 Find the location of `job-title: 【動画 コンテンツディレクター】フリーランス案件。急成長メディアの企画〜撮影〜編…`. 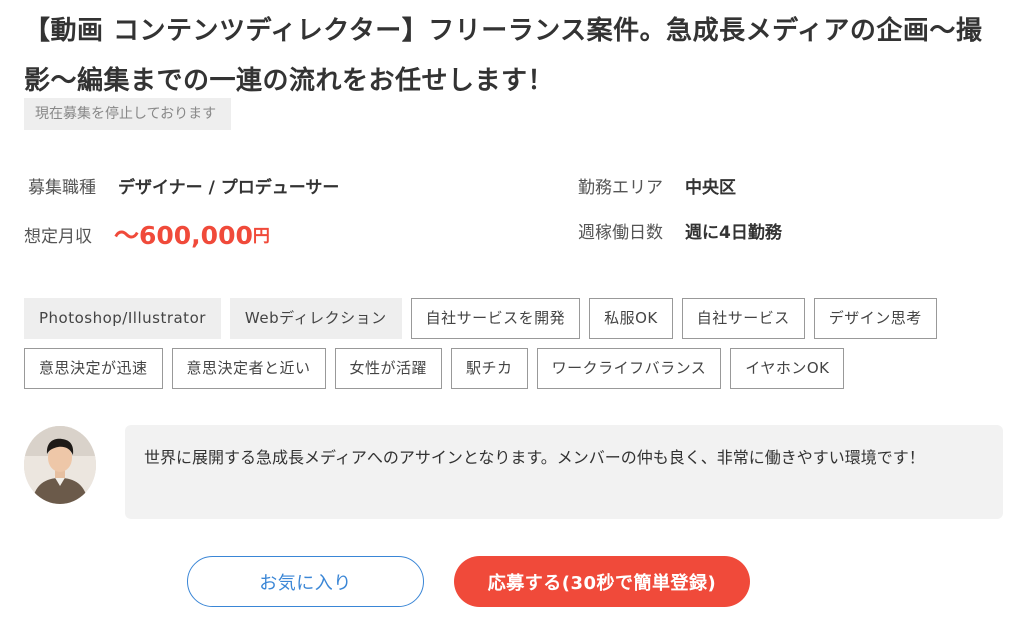

job-title: 【動画 コンテンツディレクター】フリーランス案件。急成長メディアの企画〜撮影〜編… is located at coordinates (503, 56).